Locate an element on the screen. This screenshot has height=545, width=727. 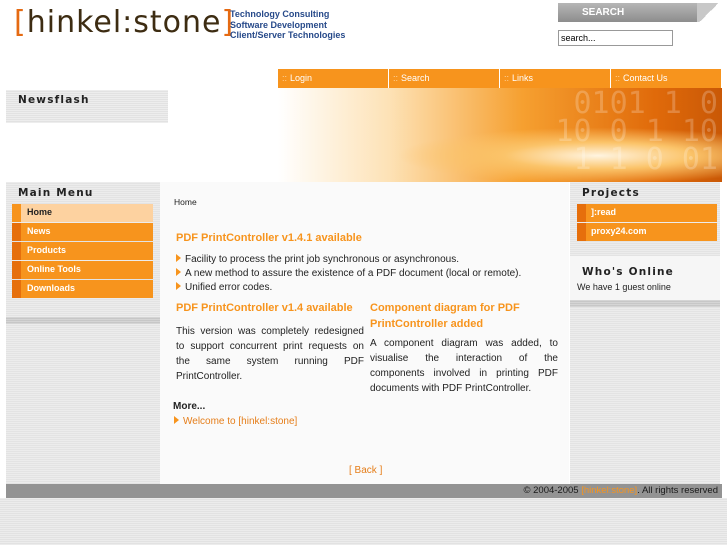
tab-label: Links is located at coordinates (523, 78).